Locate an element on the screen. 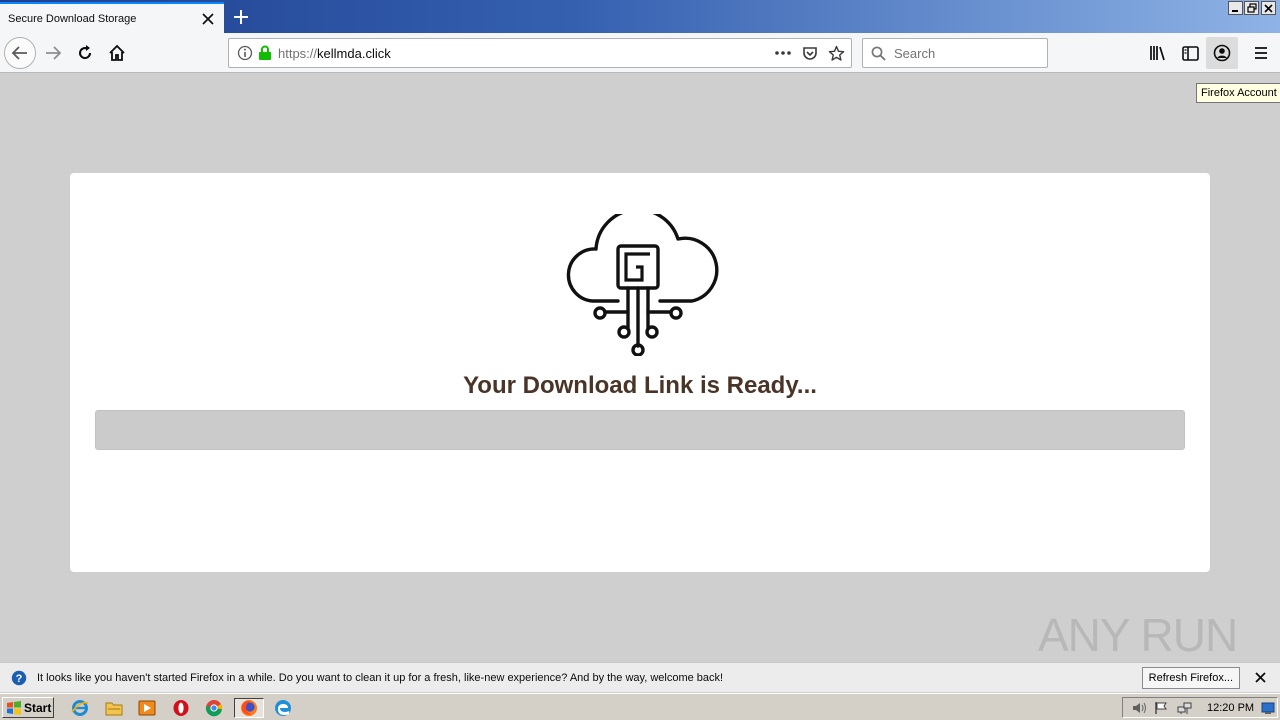 The width and height of the screenshot is (1280, 720). forward-arrow-icon is located at coordinates (54, 53).